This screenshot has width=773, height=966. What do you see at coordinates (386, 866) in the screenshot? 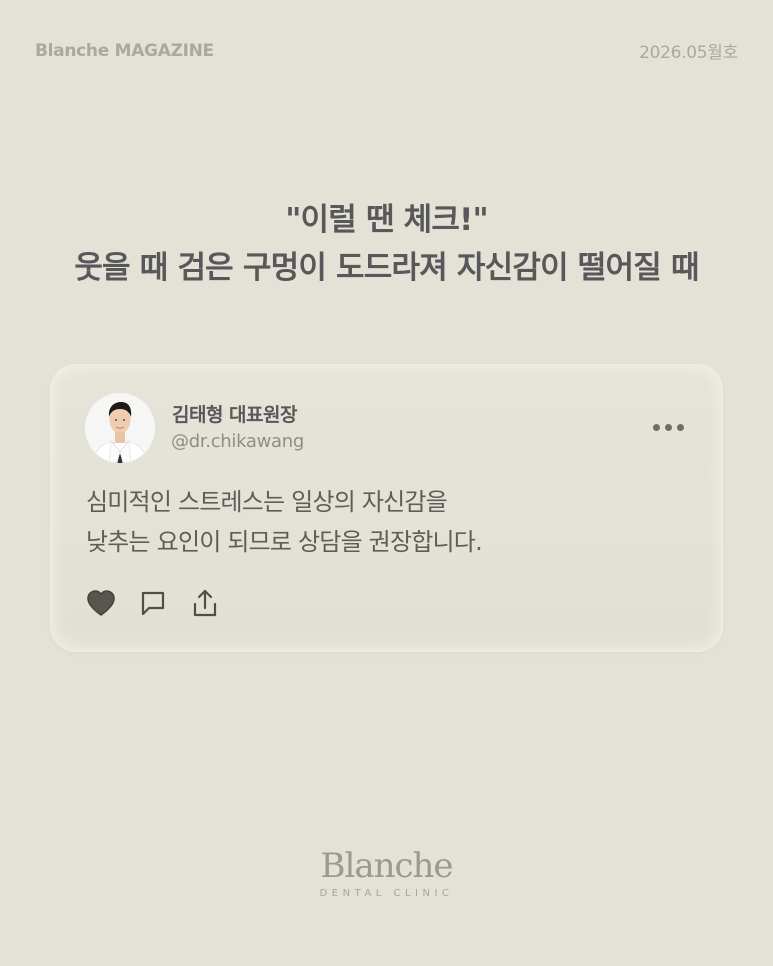
I see `logo-wordmark: Blanche` at bounding box center [386, 866].